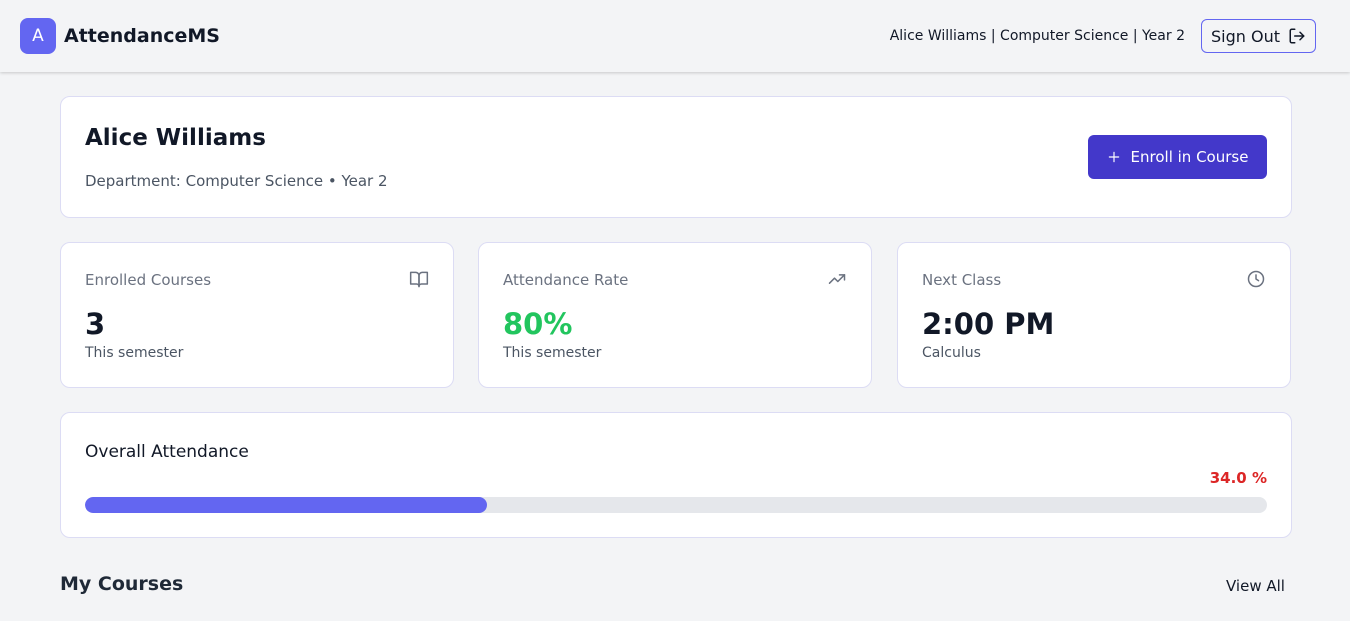 This screenshot has height=621, width=1350. Describe the element at coordinates (1297, 36) in the screenshot. I see `log-out-icon` at that location.